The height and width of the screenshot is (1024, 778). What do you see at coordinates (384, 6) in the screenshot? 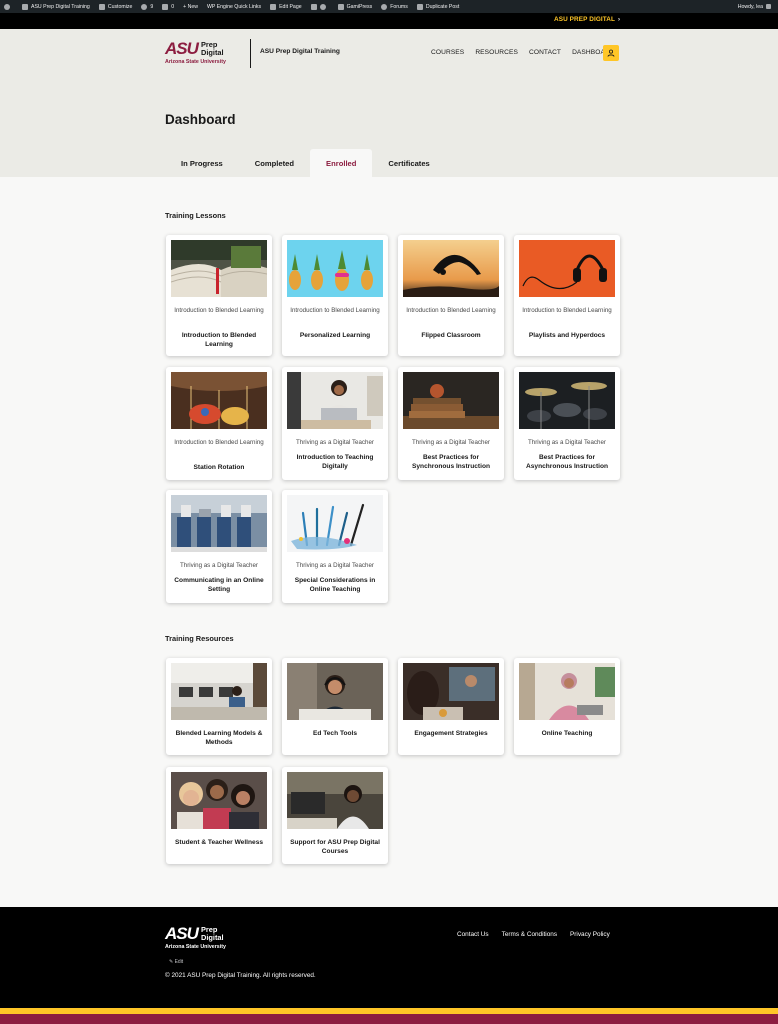
I see `forum-icon` at bounding box center [384, 6].